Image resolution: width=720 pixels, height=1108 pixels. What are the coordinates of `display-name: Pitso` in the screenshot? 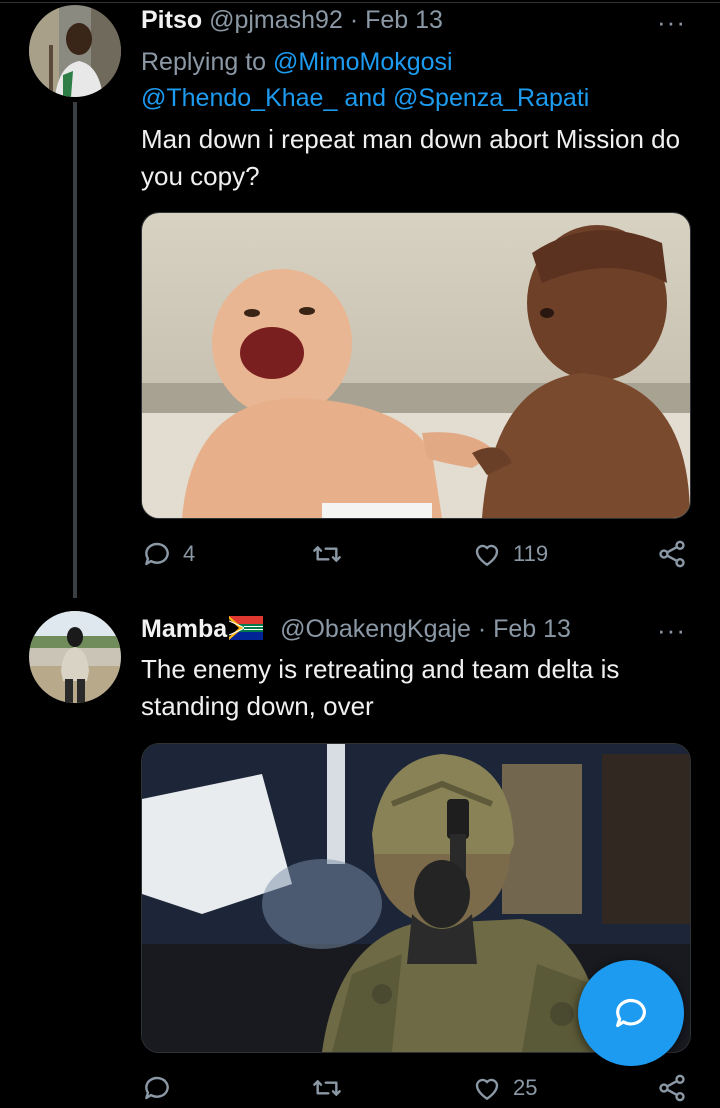 It's located at (171, 20).